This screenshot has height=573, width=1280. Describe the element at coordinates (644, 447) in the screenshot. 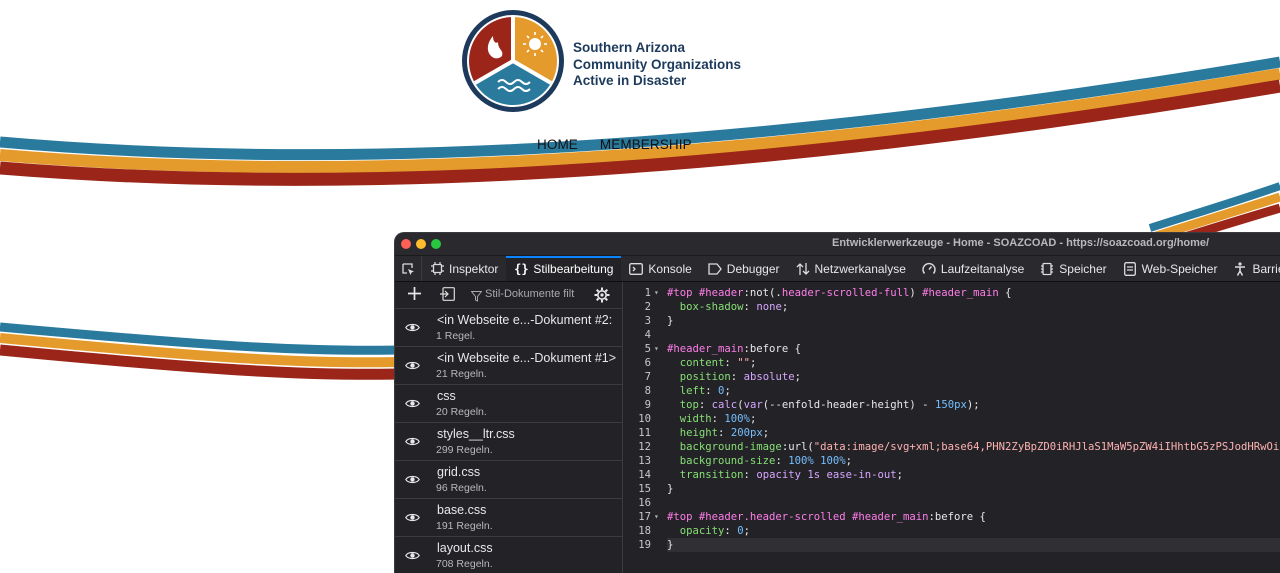

I see `line-number: 12` at that location.